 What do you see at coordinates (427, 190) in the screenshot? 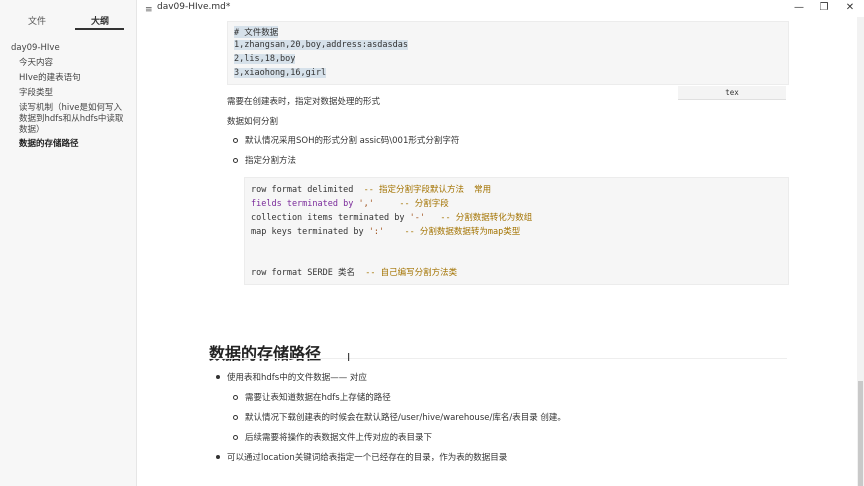
I see `code-comment: -- 指定分割字段默认方法 常用` at bounding box center [427, 190].